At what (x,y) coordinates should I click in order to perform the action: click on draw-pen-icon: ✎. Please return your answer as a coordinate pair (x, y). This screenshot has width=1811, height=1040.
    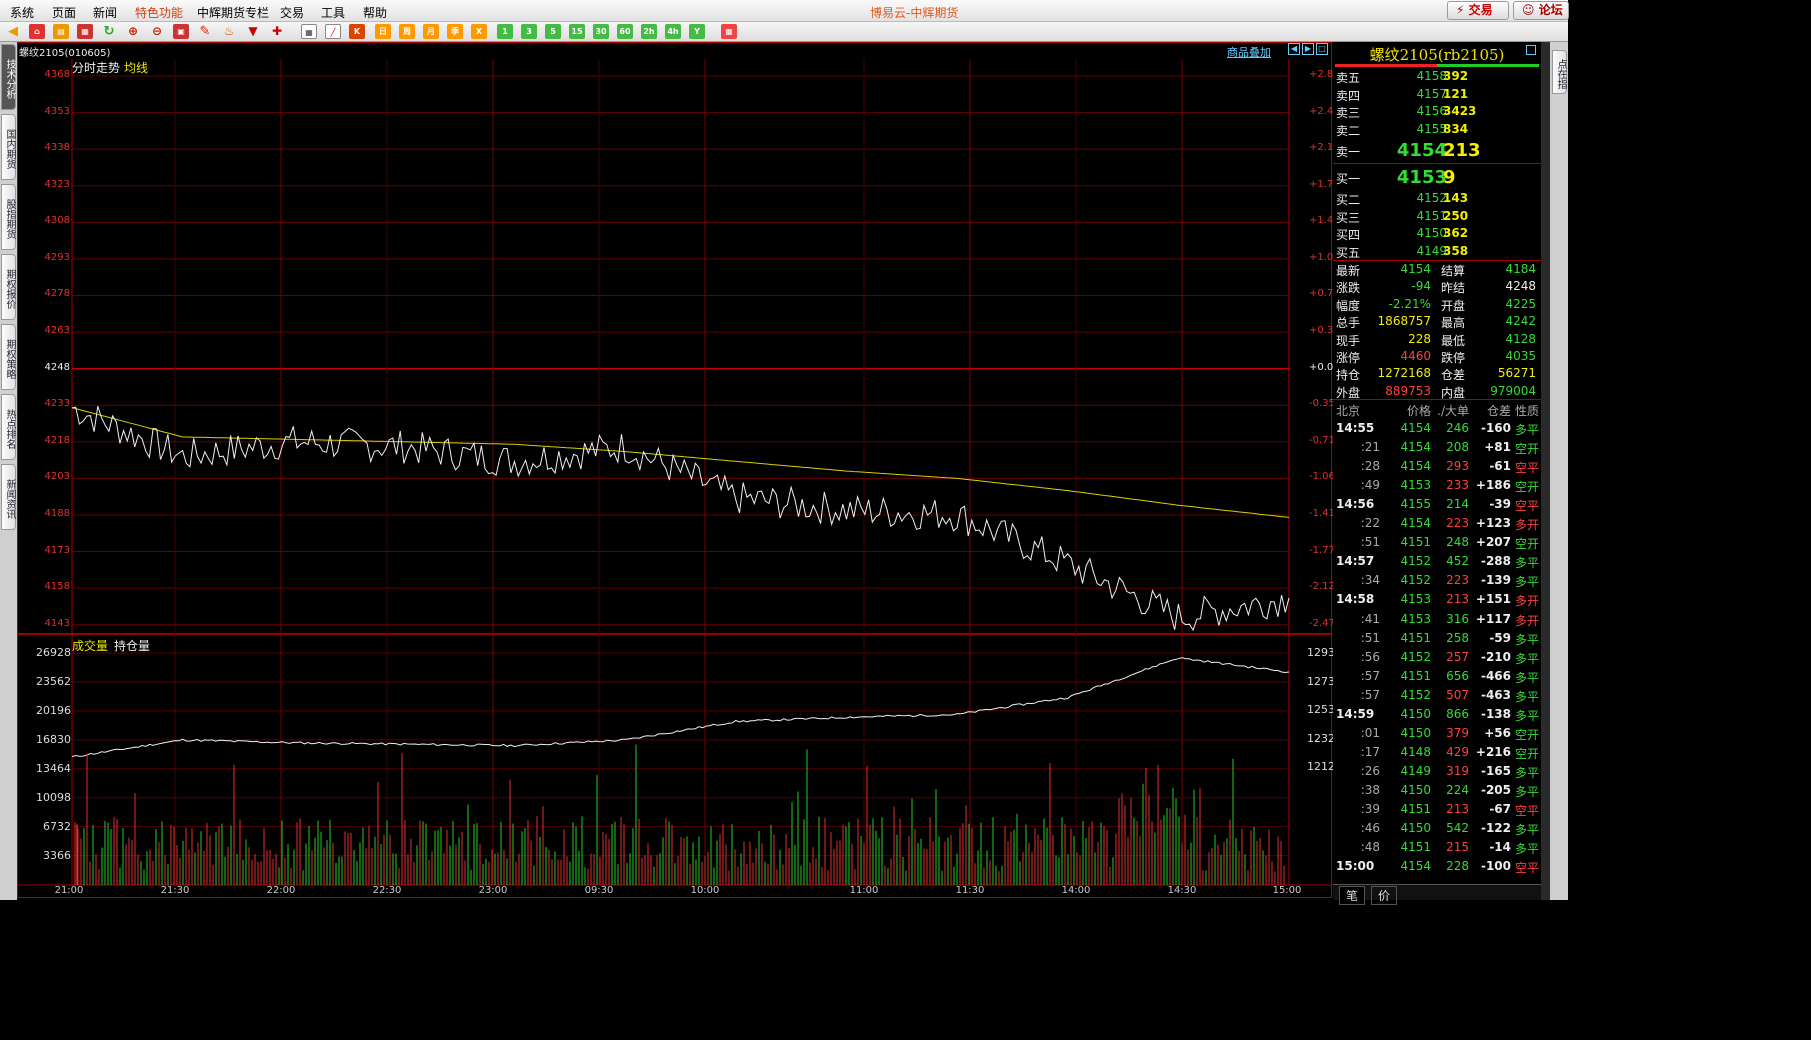
    Looking at the image, I should click on (205, 31).